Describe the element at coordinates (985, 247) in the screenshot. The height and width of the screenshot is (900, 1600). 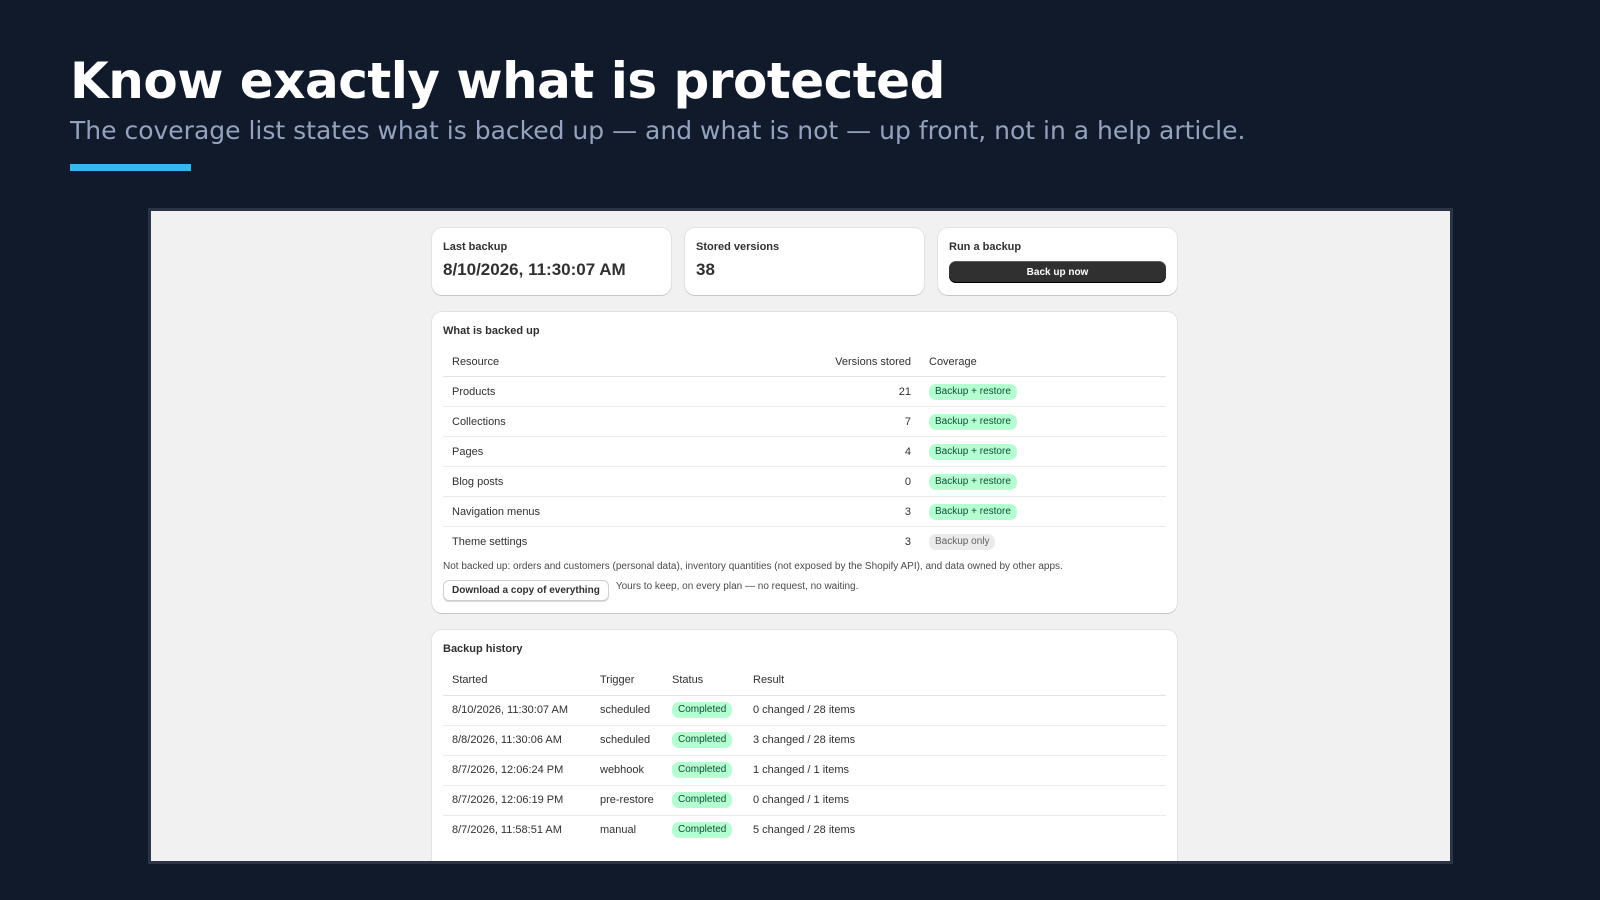
I see `run-backup-label: Run a backup` at that location.